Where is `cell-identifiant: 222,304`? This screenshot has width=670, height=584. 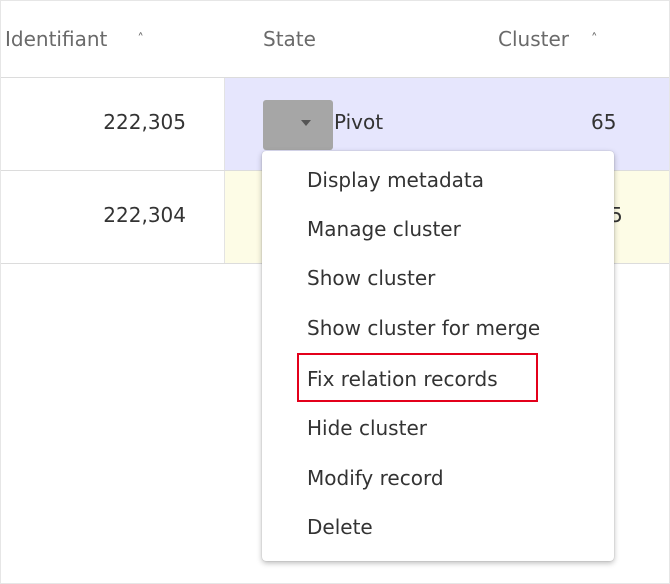
cell-identifiant: 222,304 is located at coordinates (113, 217).